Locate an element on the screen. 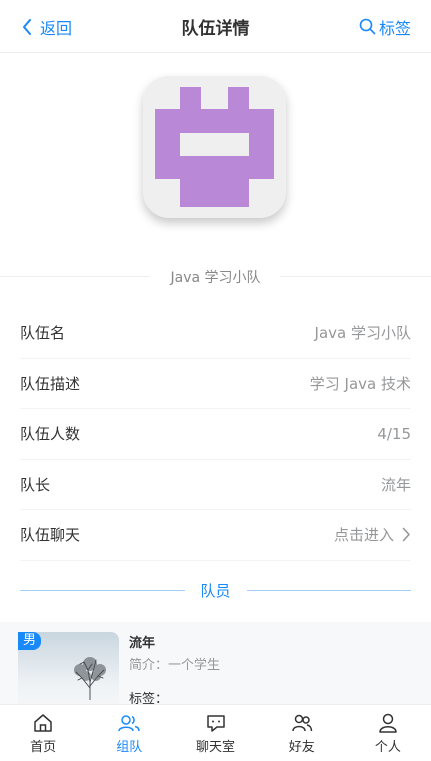 The width and height of the screenshot is (431, 761). search-icon is located at coordinates (367, 26).